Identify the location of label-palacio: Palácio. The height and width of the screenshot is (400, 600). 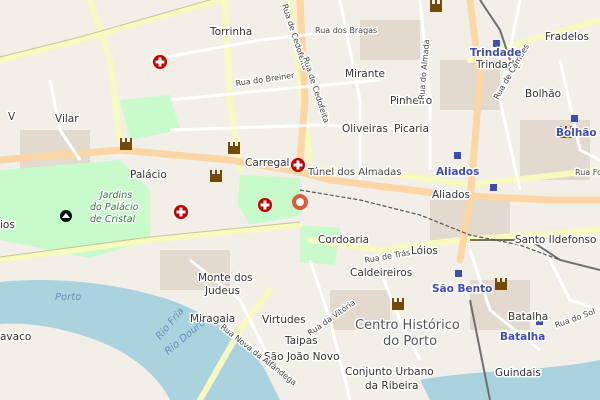
(148, 175).